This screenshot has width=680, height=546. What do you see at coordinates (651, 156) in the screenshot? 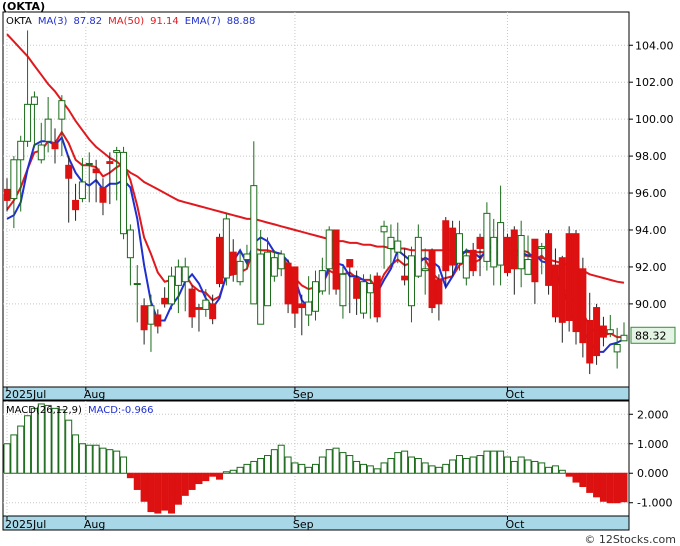
I see `price-tick-label: 98.00` at bounding box center [651, 156].